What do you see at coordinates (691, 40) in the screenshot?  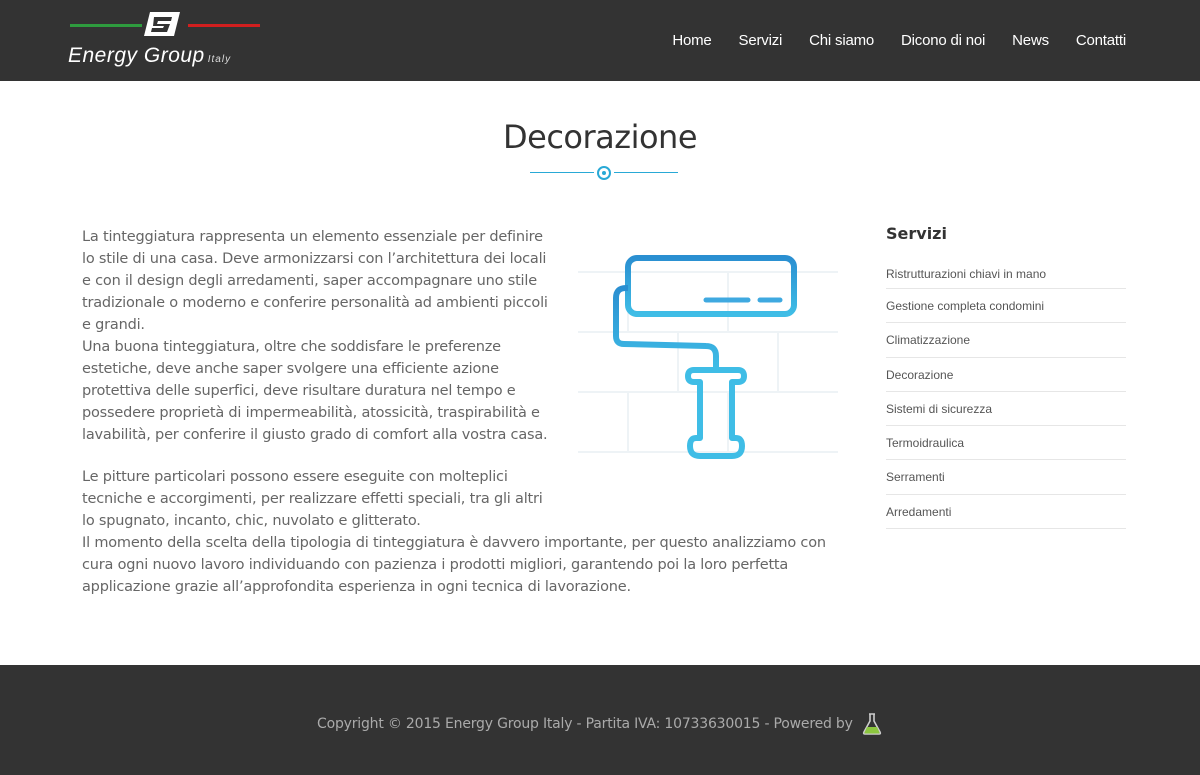 I see `nav-home: Home` at bounding box center [691, 40].